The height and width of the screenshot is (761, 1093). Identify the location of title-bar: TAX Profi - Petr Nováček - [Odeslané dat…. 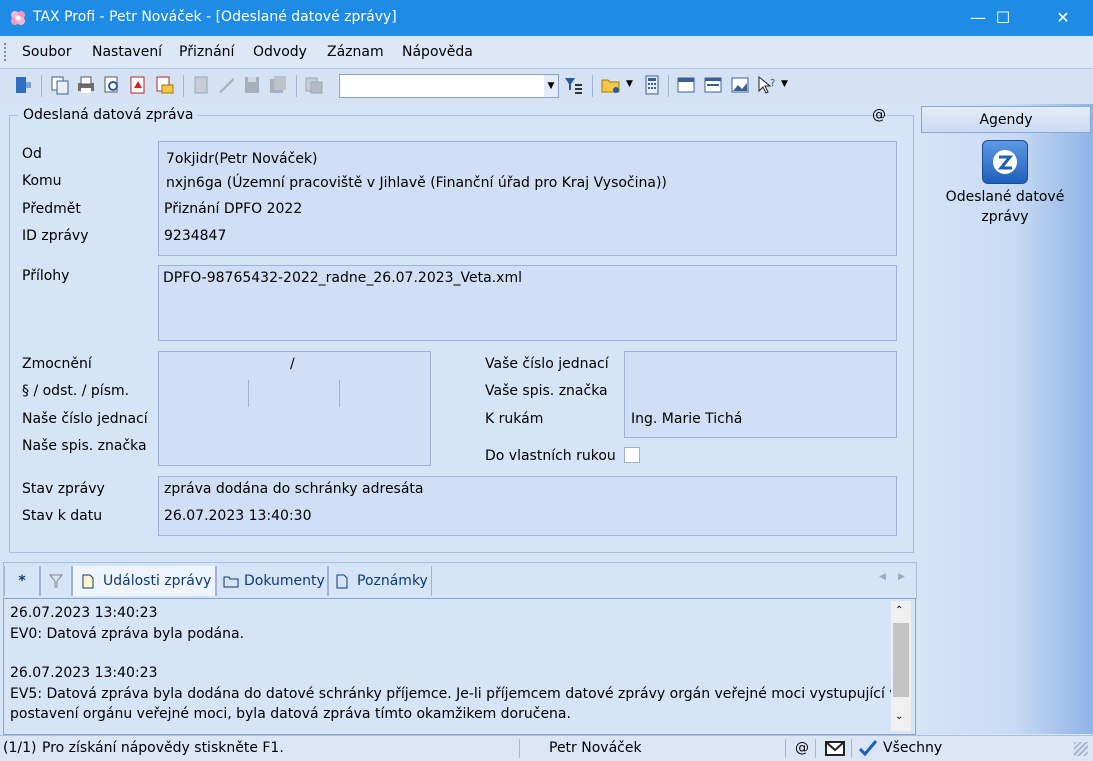
(546, 18).